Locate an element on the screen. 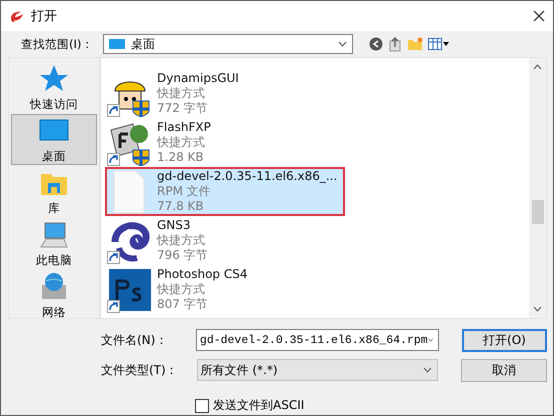  scrollbar is located at coordinates (537, 188).